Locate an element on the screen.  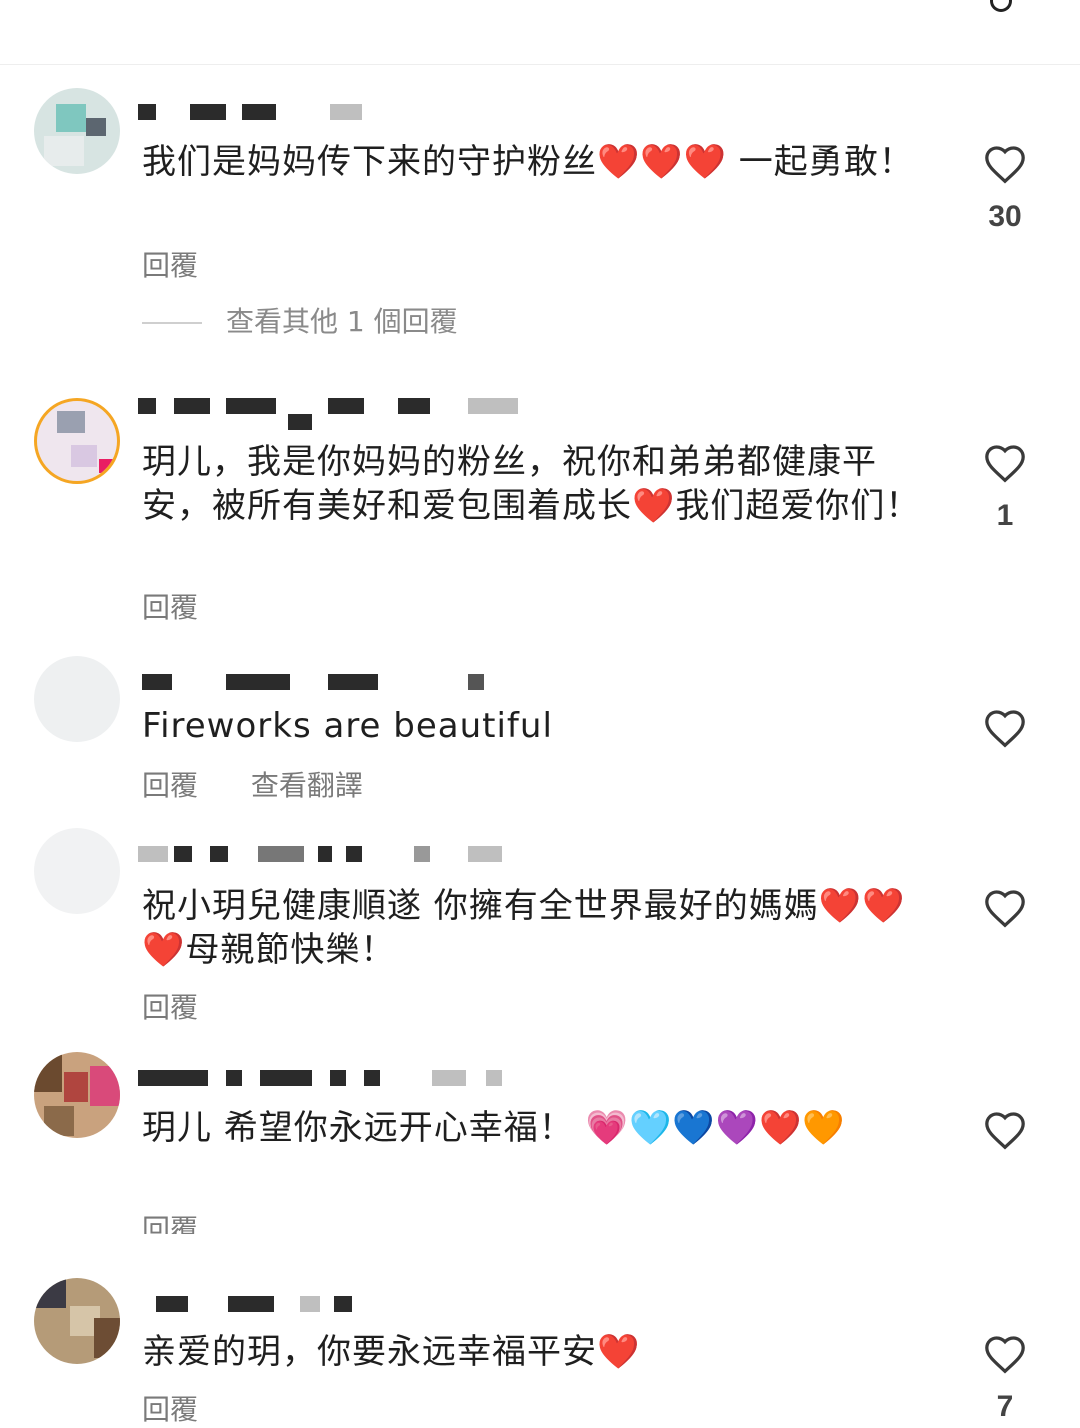
comment-text: 亲爱的玥，你要永远幸福平安❤️ is located at coordinates (391, 1352).